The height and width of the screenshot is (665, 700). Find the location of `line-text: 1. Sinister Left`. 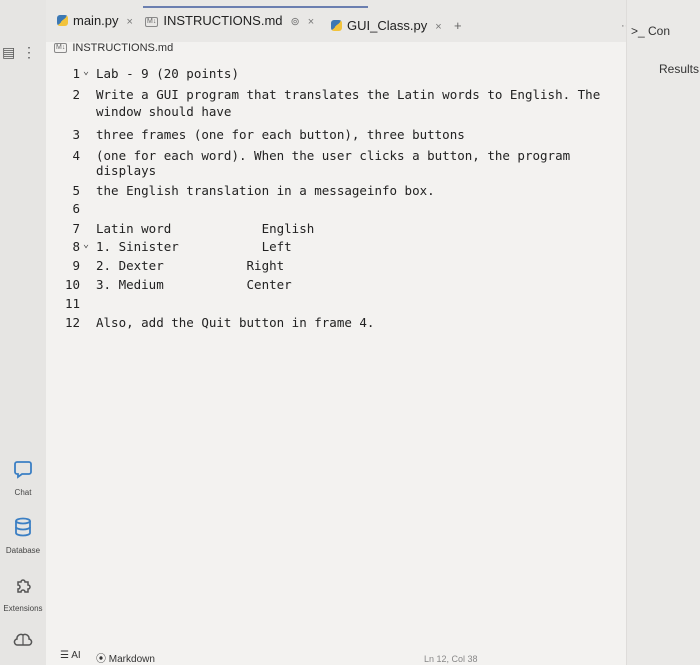

line-text: 1. Sinister Left is located at coordinates (194, 246).